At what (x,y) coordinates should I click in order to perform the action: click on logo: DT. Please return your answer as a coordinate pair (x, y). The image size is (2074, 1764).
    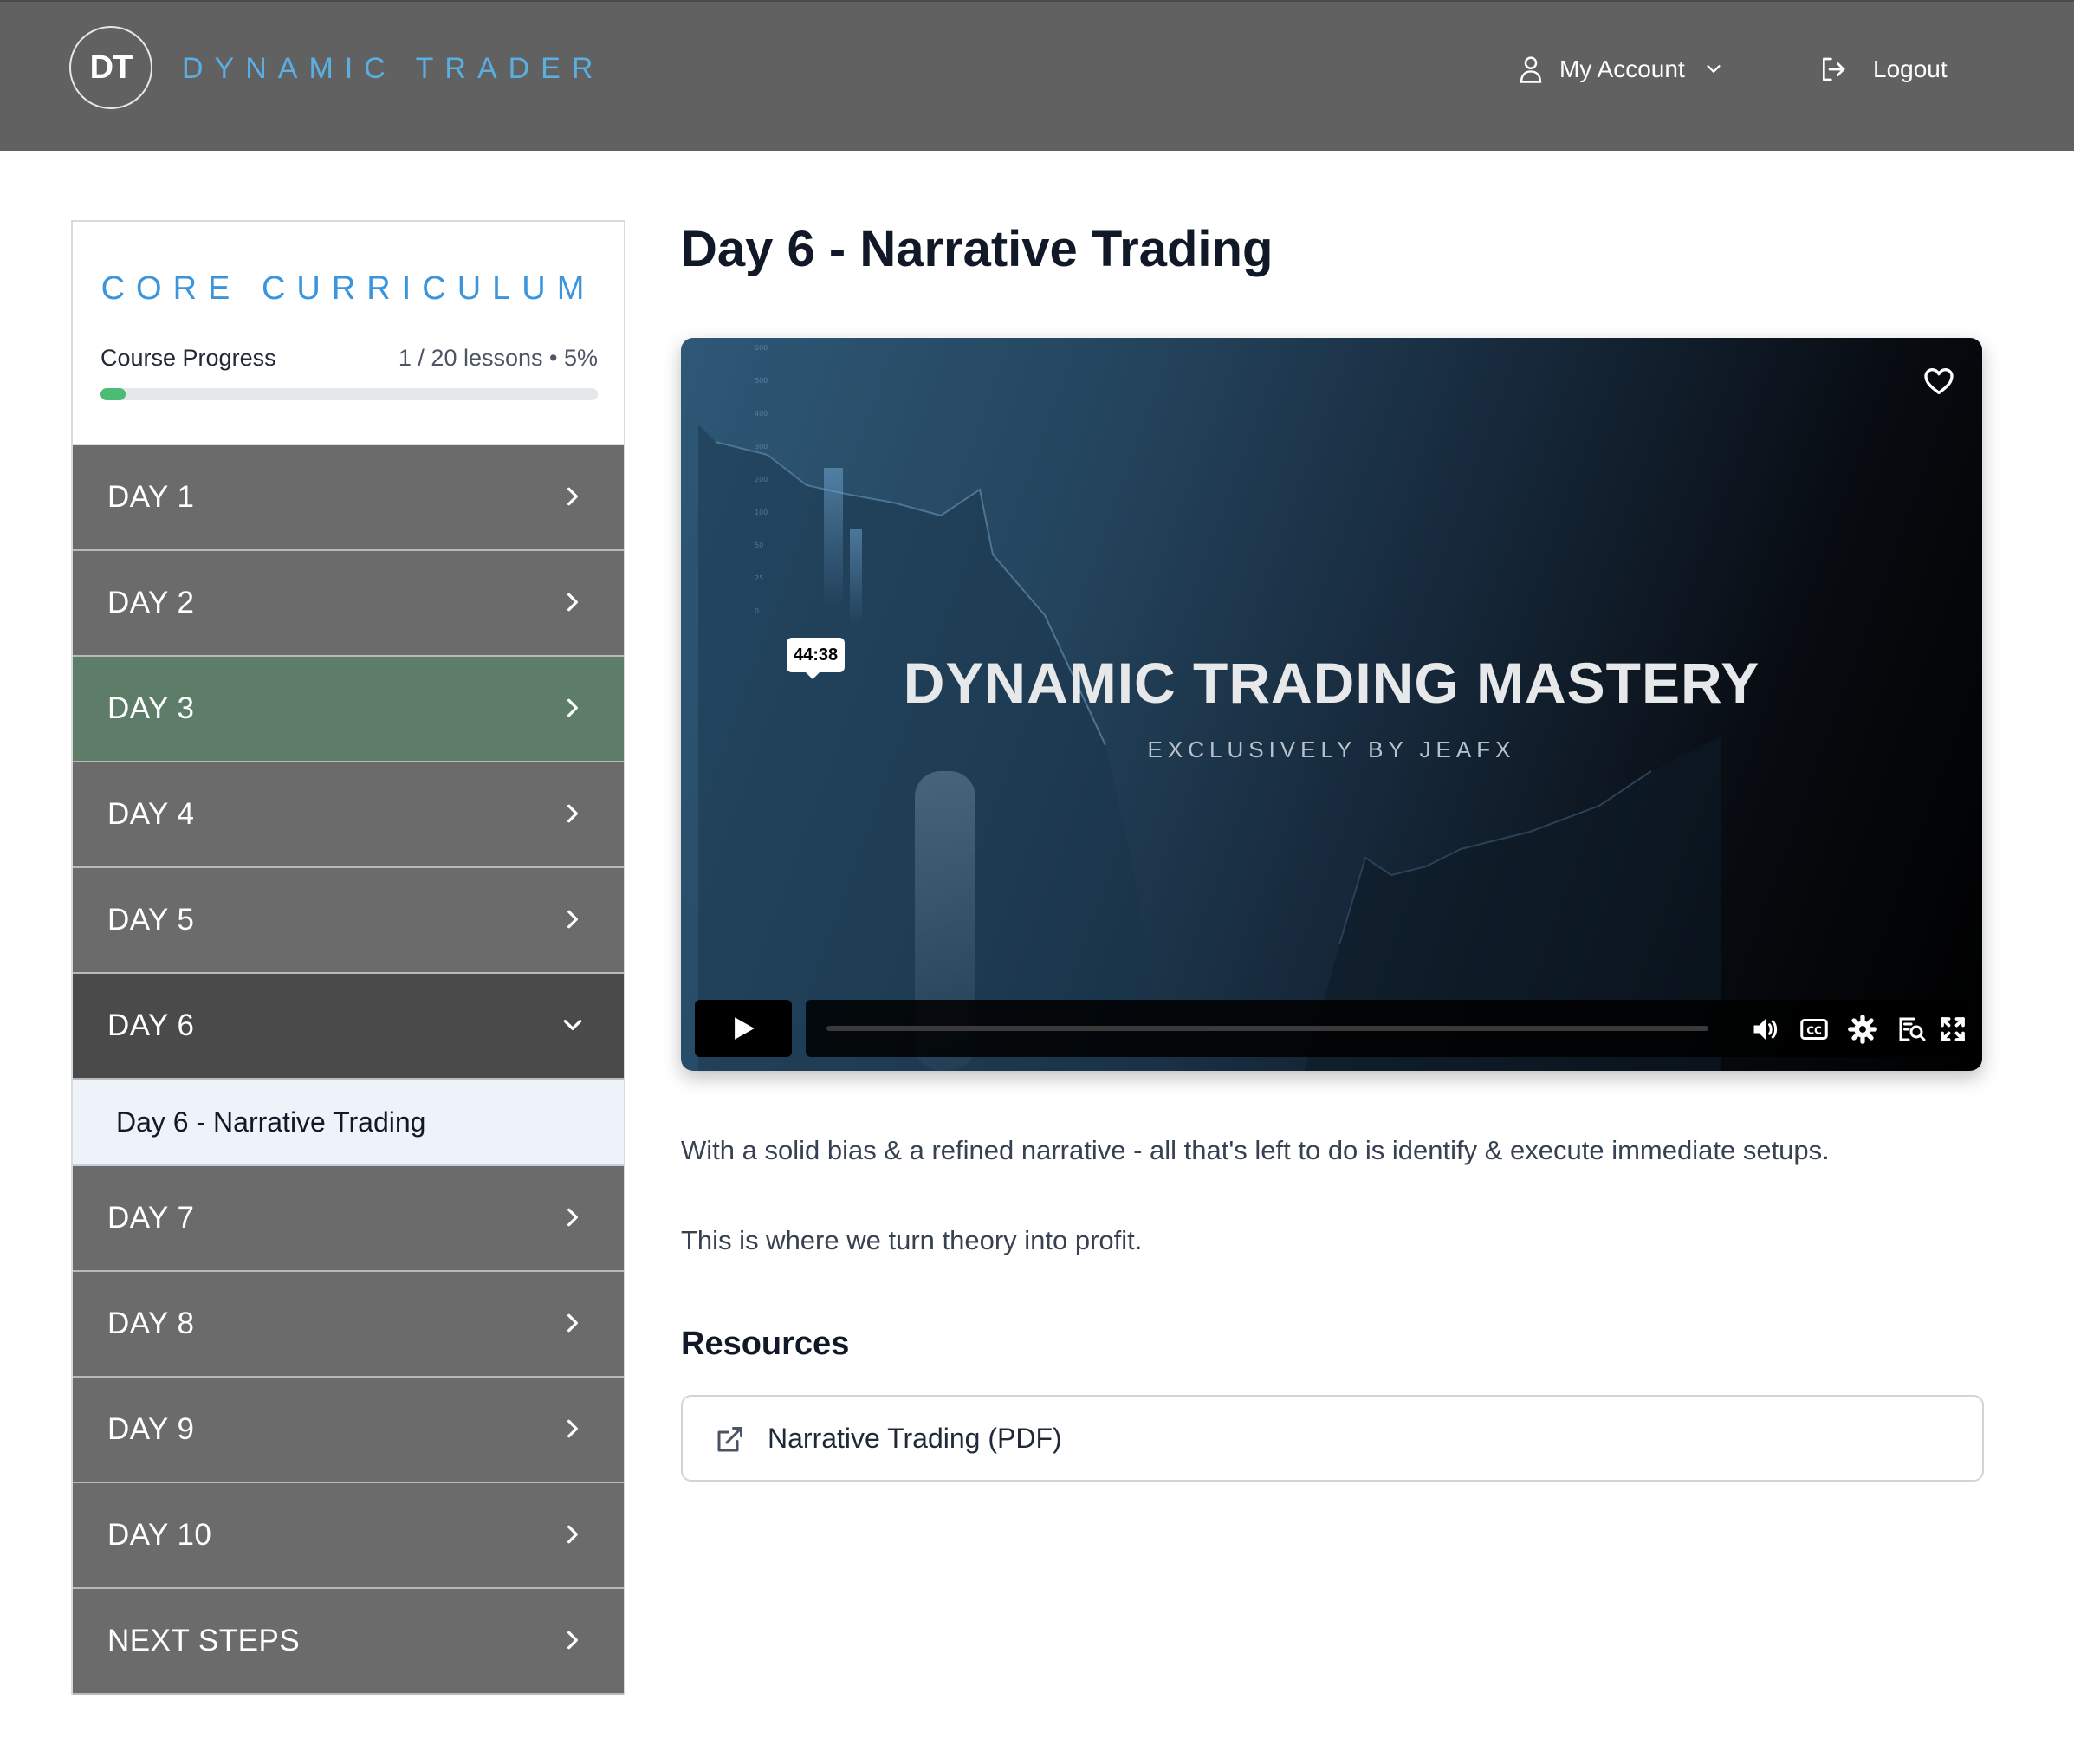
    Looking at the image, I should click on (110, 67).